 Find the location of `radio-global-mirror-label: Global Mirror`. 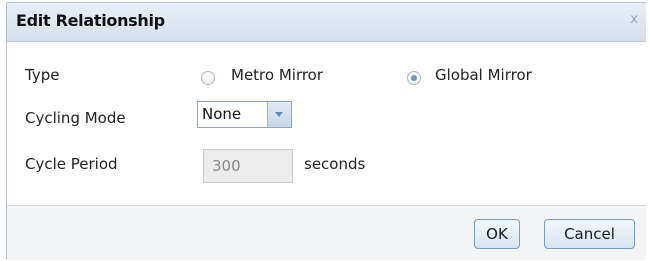

radio-global-mirror-label: Global Mirror is located at coordinates (483, 75).